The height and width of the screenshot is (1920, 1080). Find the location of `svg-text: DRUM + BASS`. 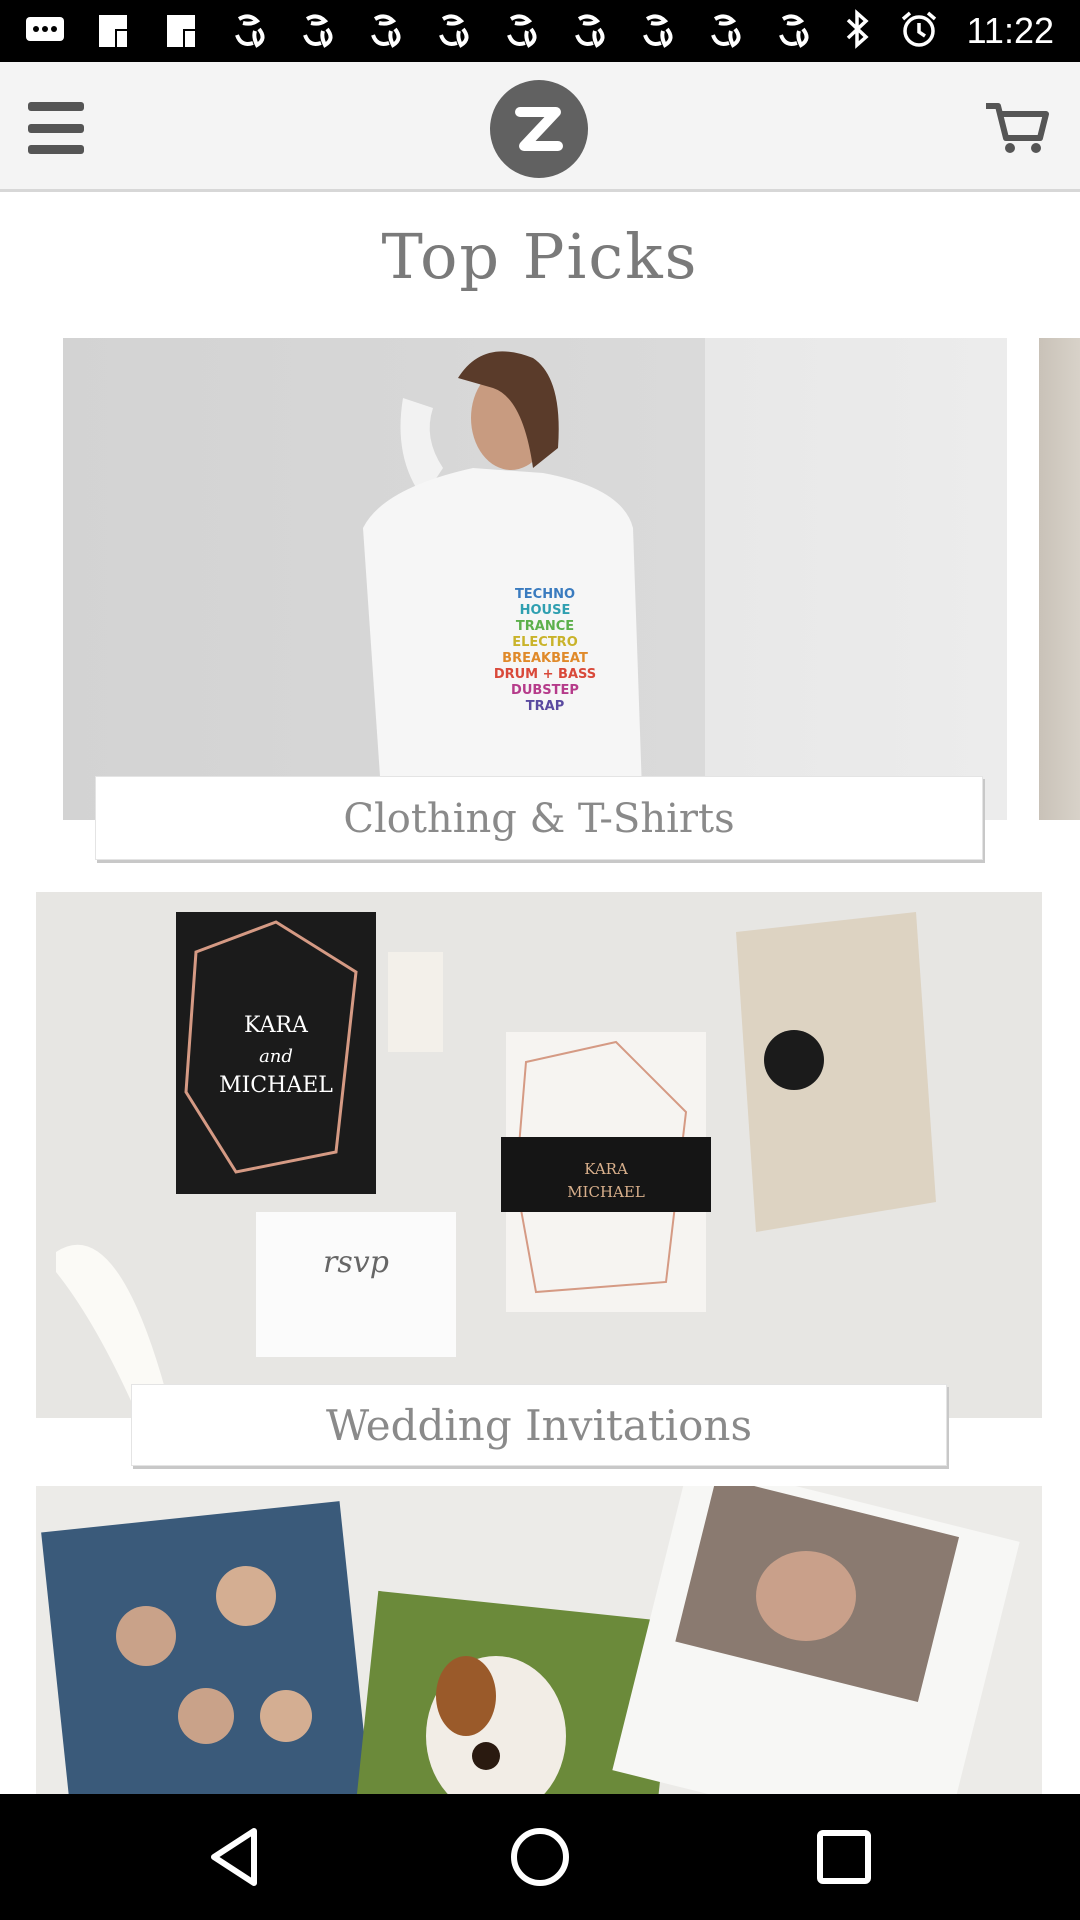

svg-text: DRUM + BASS is located at coordinates (545, 674).